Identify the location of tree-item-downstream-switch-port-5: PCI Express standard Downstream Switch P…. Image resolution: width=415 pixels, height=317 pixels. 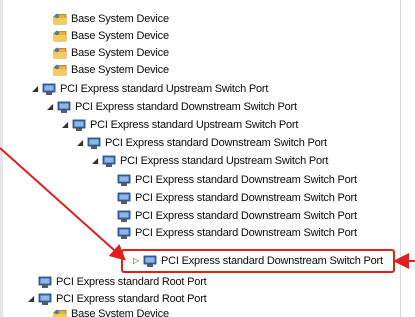
(237, 216).